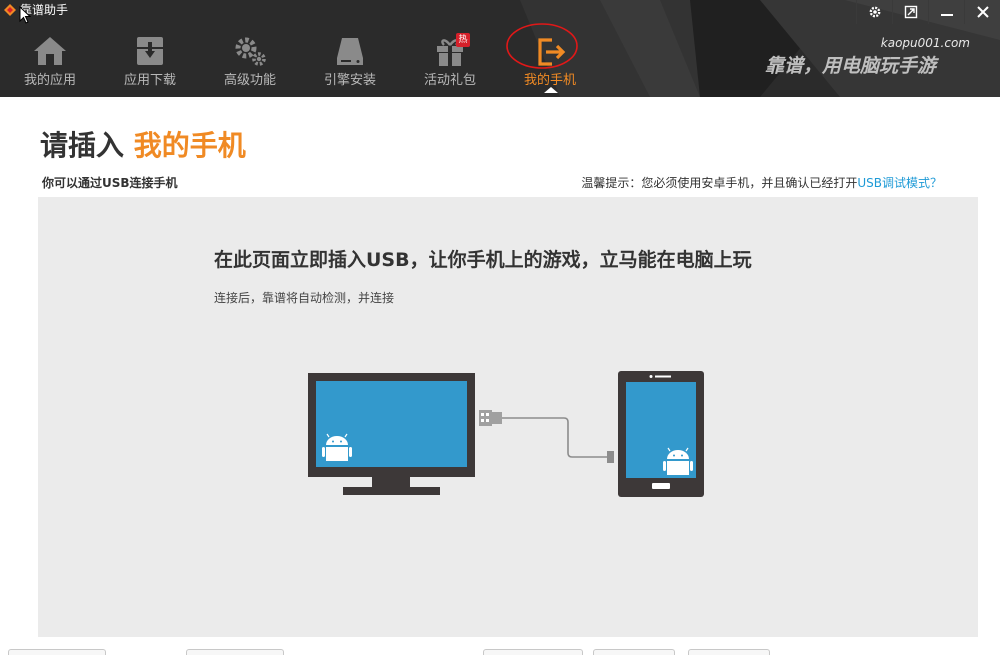  Describe the element at coordinates (391, 434) in the screenshot. I see `monitor-icon` at that location.